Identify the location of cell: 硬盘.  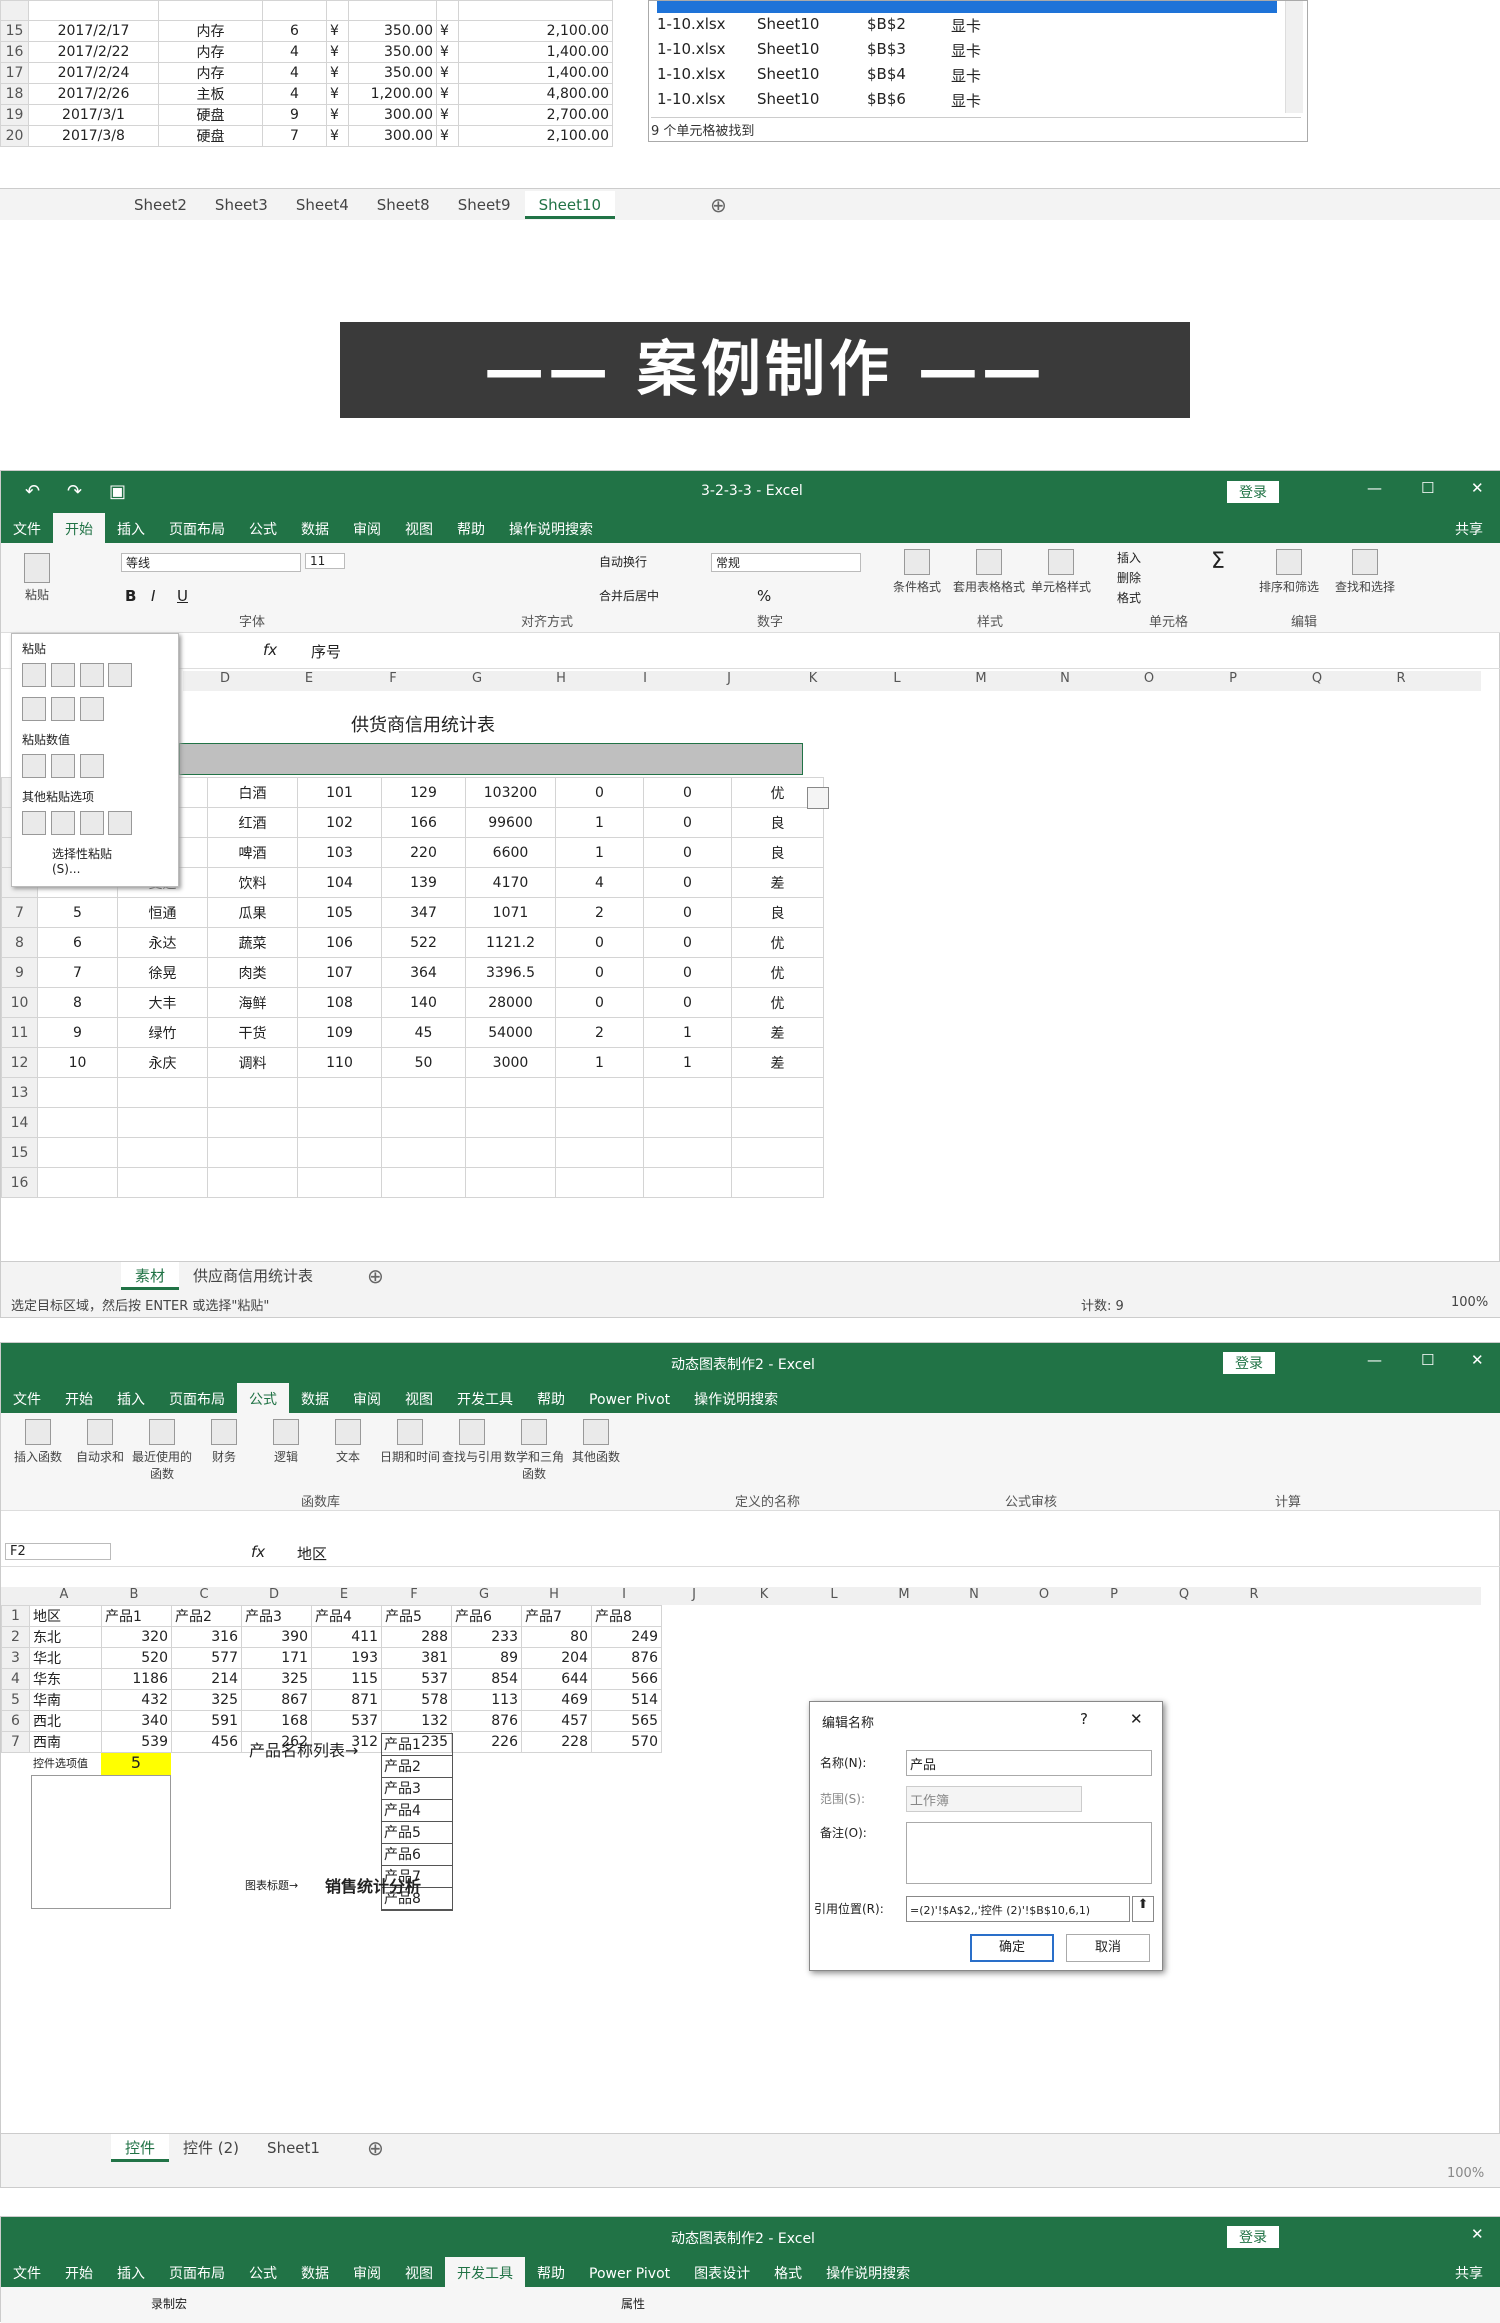
(210, 115).